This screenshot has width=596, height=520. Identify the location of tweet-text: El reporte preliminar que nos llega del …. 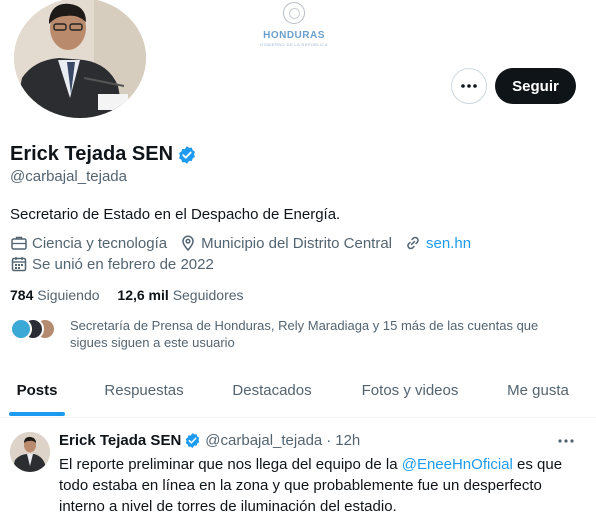
(324, 485).